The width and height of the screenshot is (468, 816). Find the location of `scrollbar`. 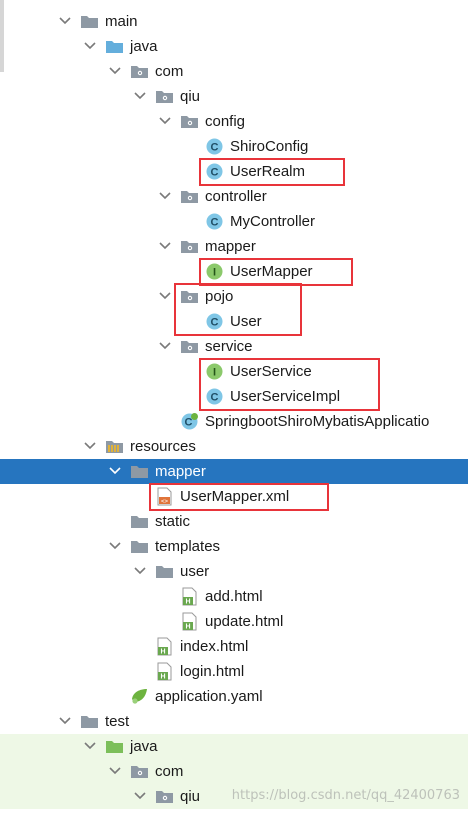

scrollbar is located at coordinates (2, 36).